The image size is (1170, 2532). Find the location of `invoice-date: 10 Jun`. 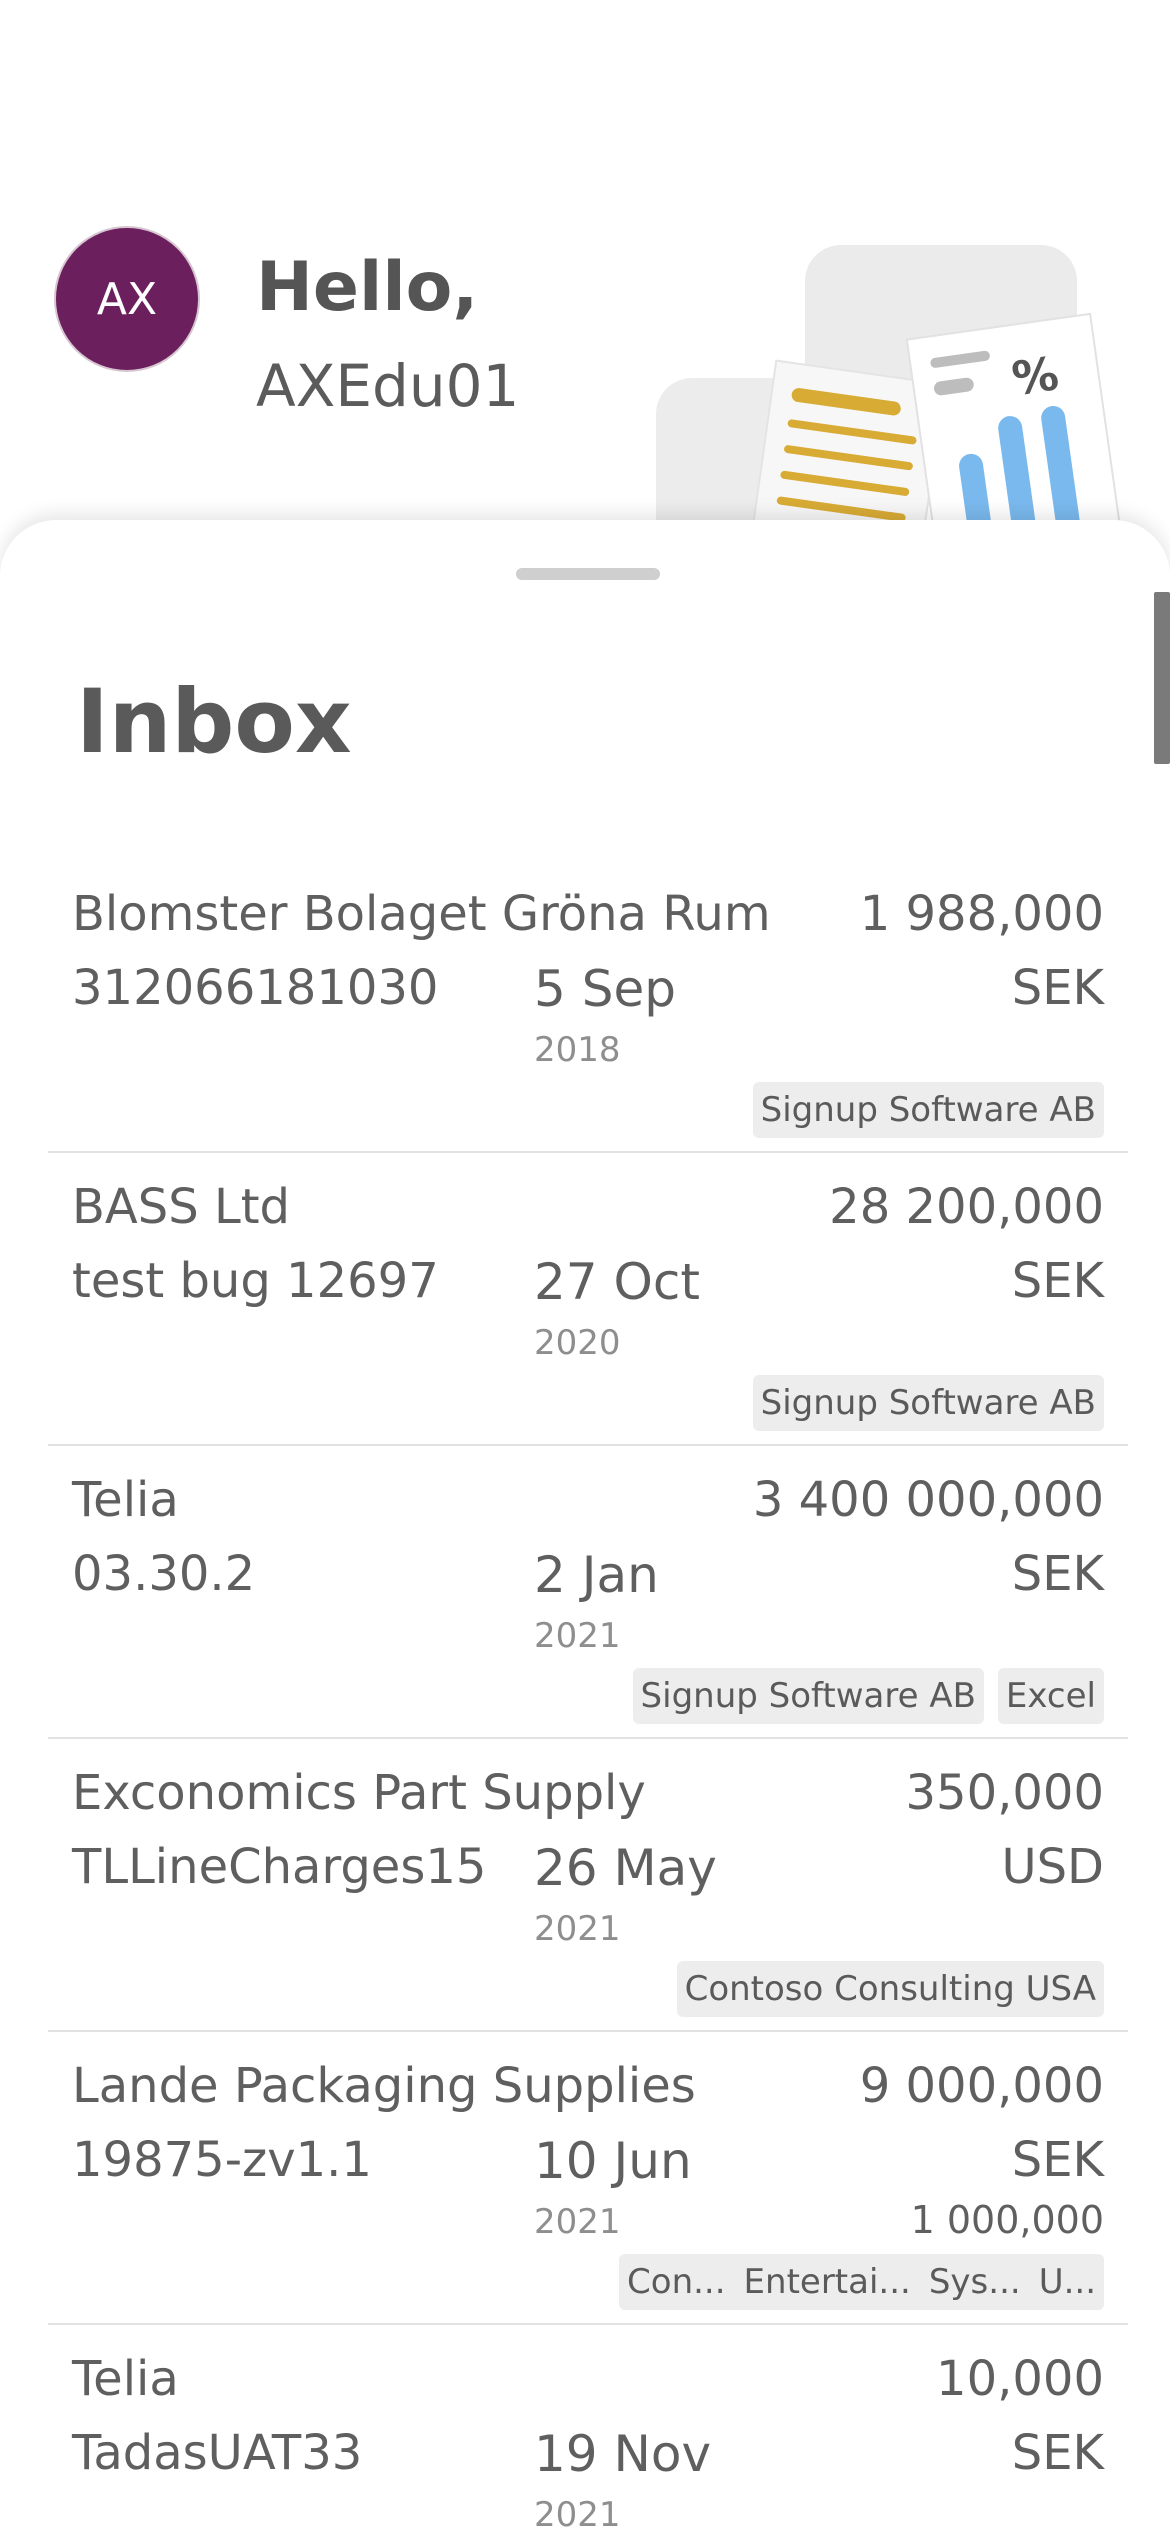

invoice-date: 10 Jun is located at coordinates (613, 2161).